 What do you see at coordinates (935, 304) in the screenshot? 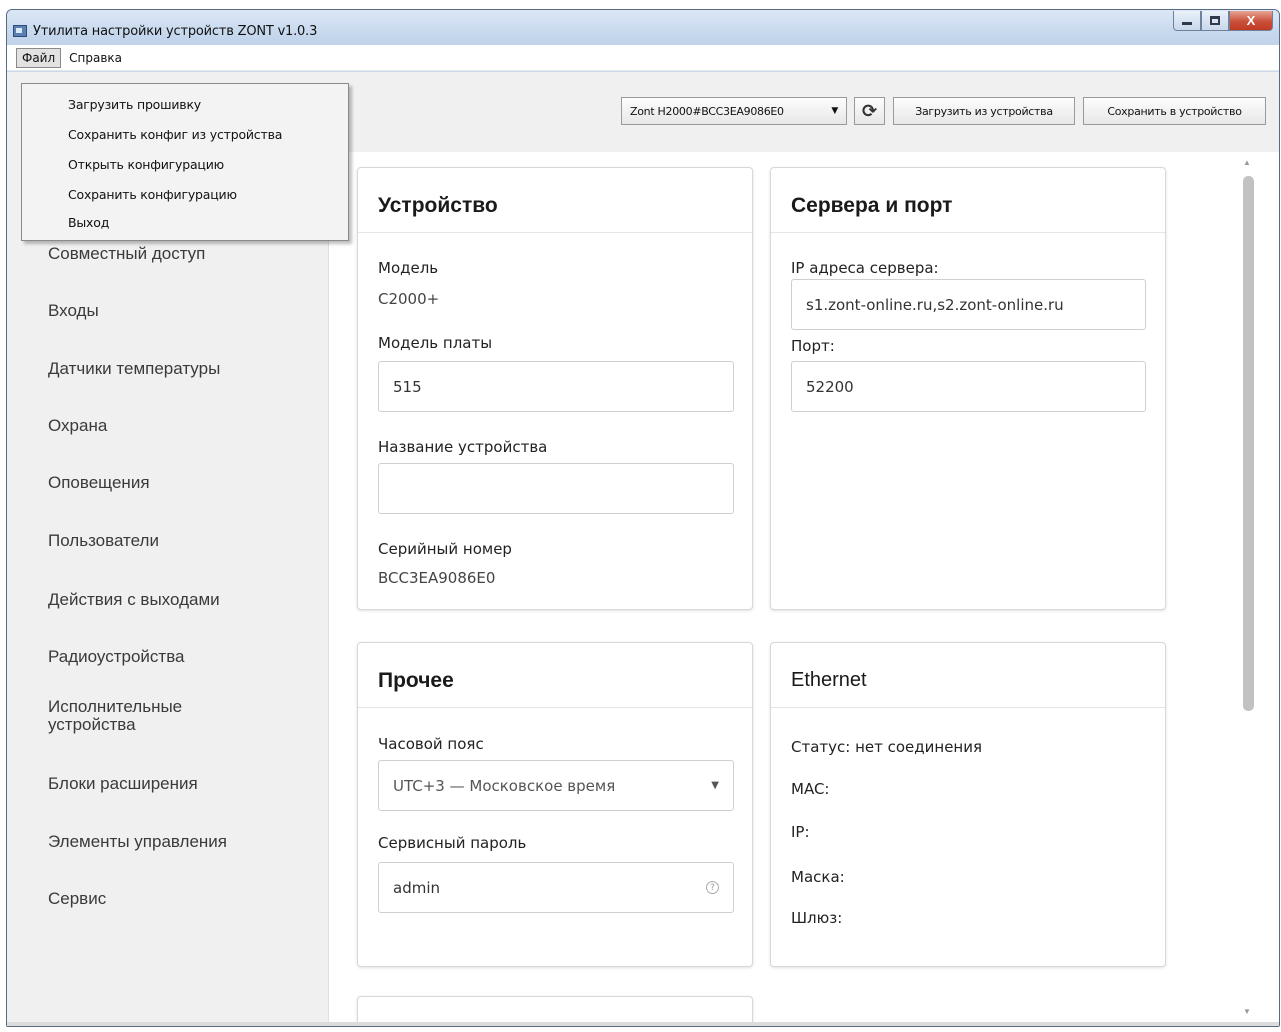
I see `server-ip-value: s1.zont-online.ru,s2.zont-online.ru` at bounding box center [935, 304].